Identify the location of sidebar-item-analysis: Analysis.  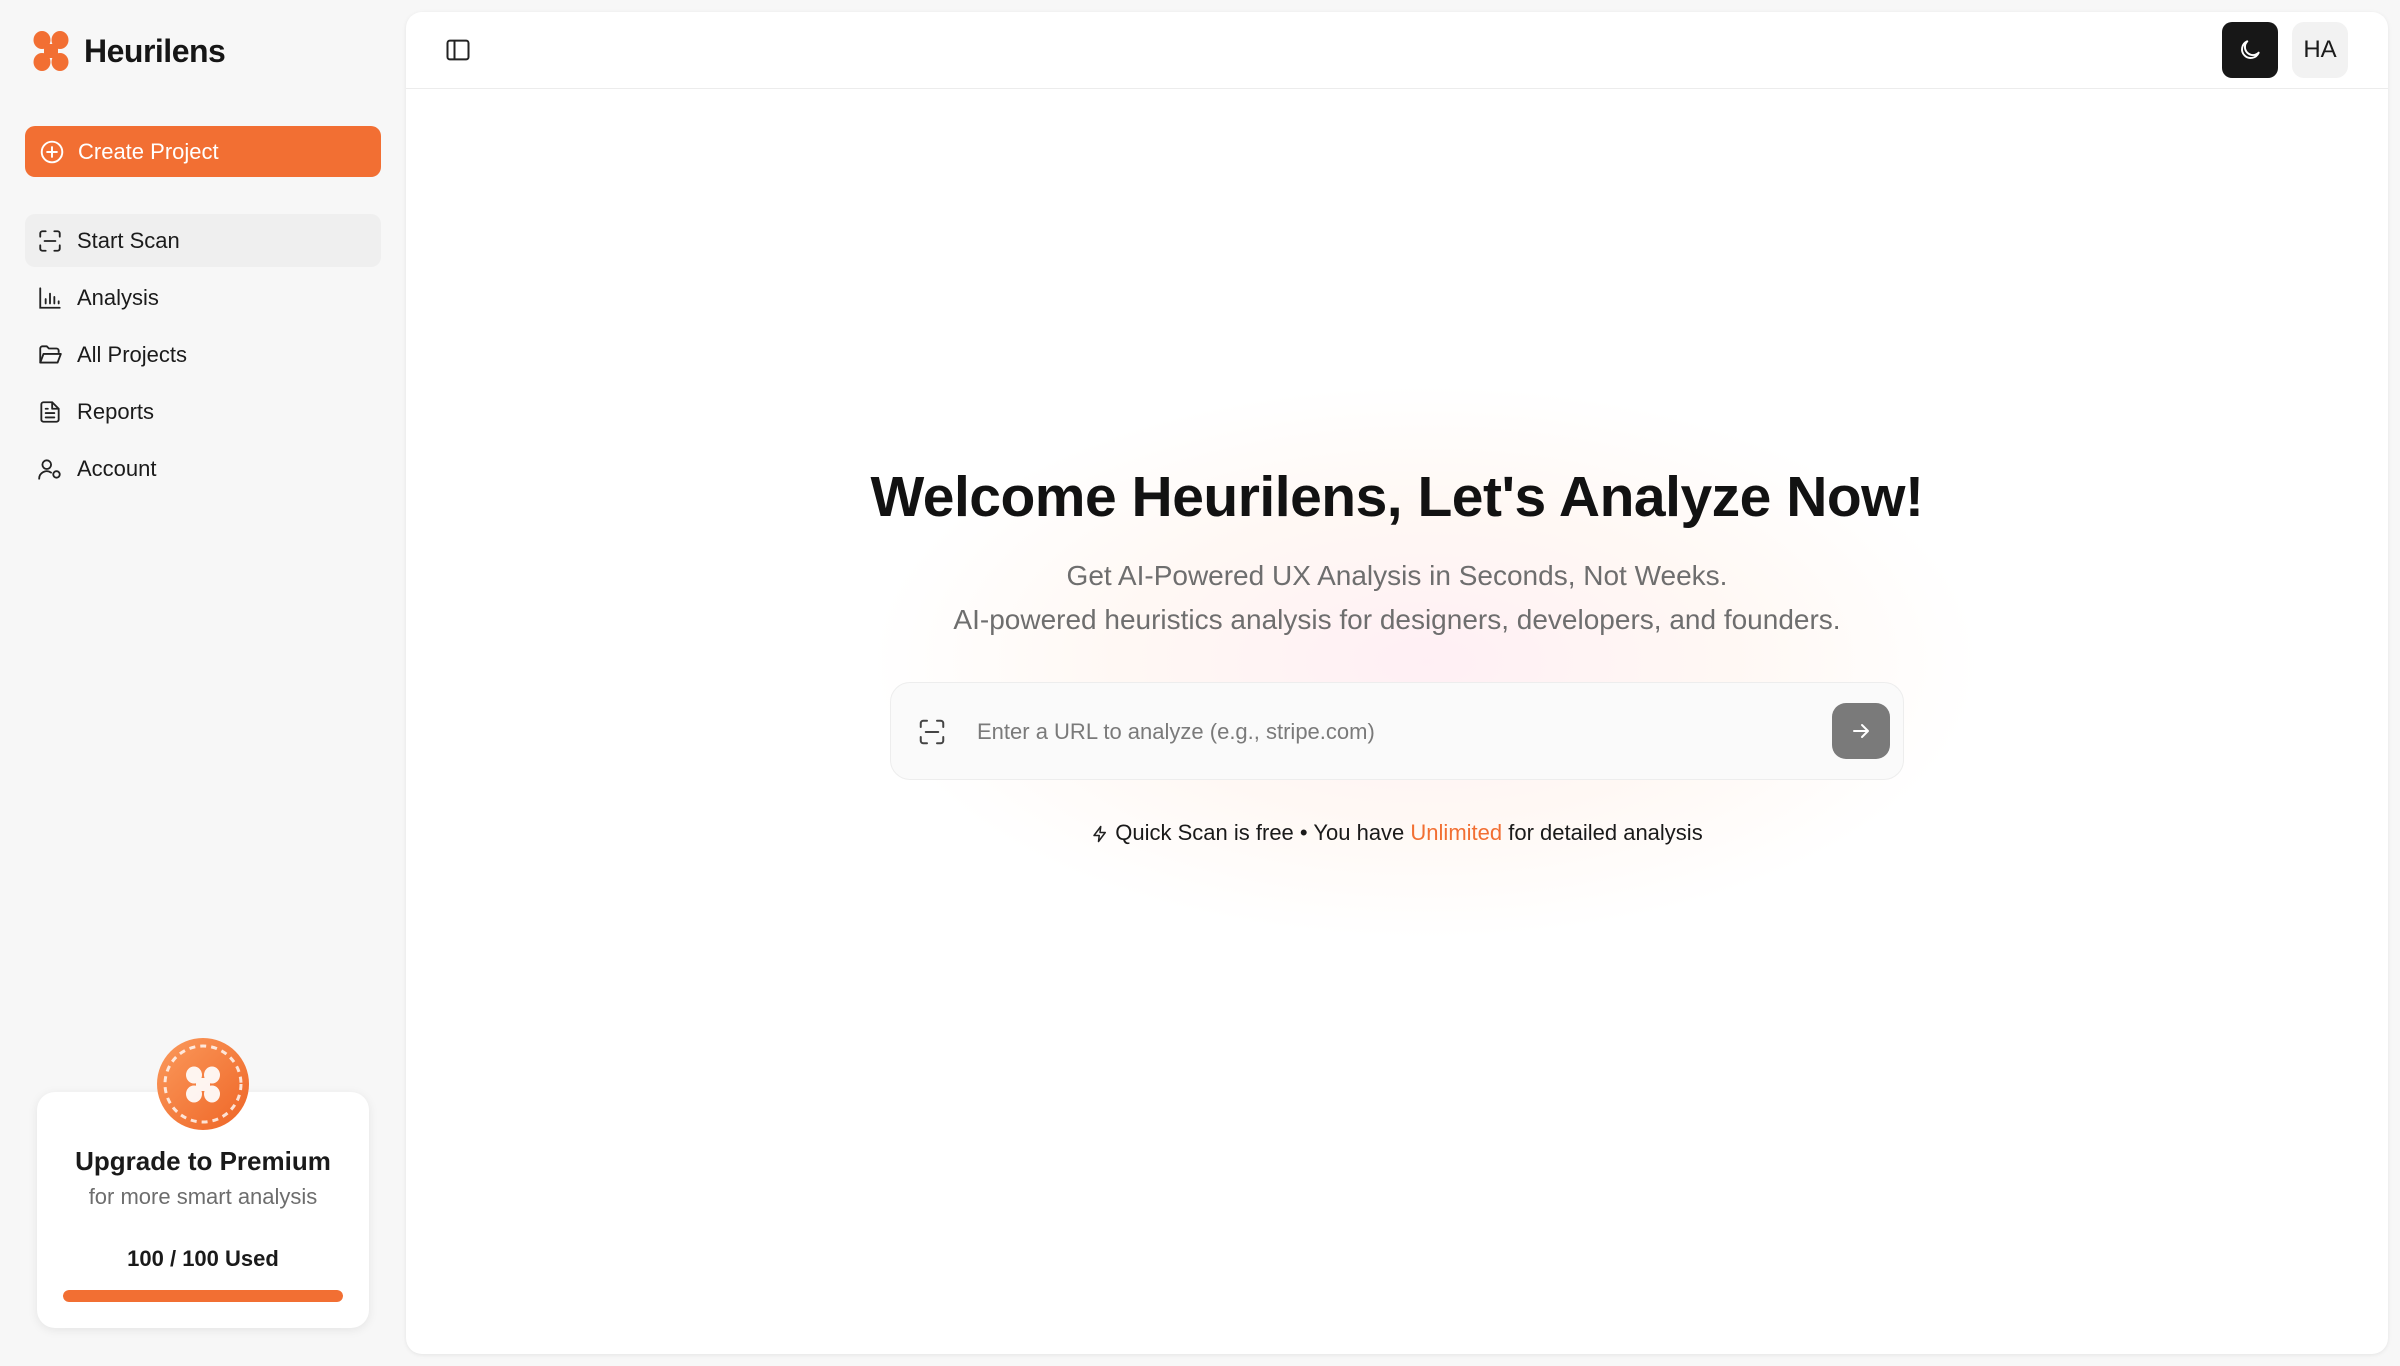
(203, 297).